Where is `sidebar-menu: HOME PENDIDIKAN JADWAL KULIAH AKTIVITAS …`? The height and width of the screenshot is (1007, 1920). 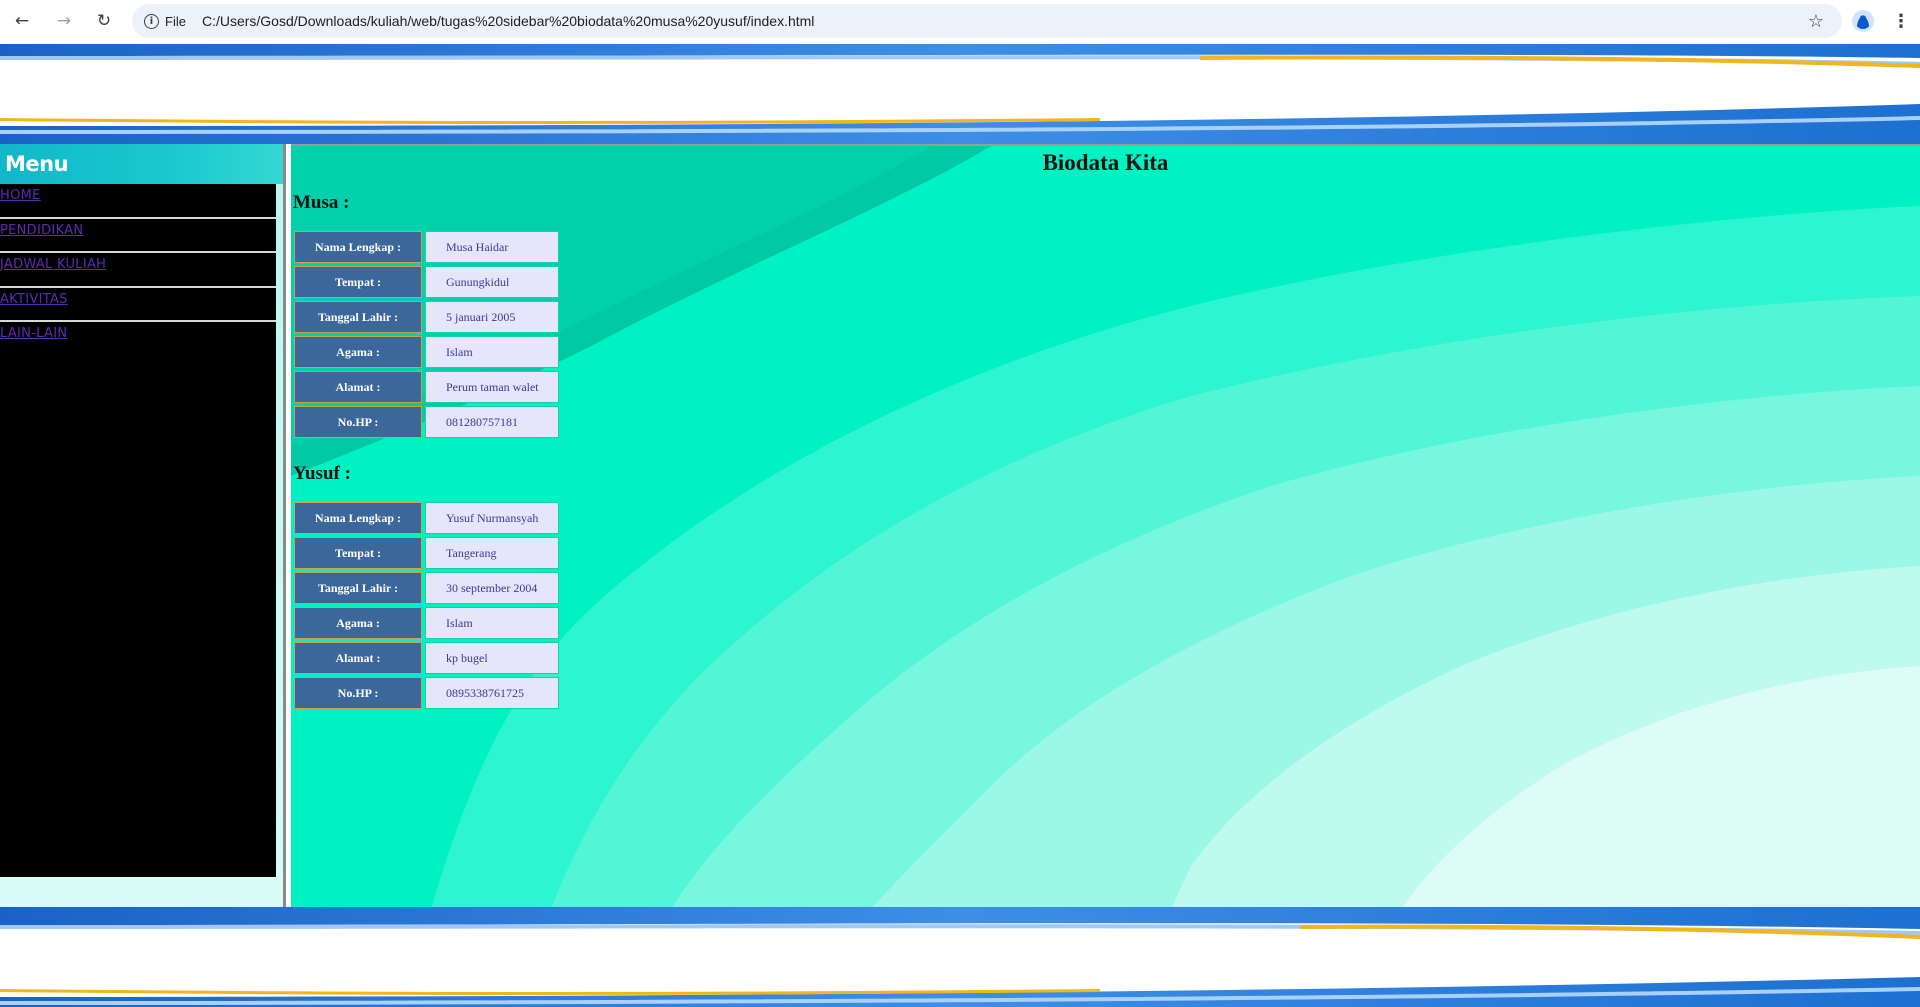 sidebar-menu: HOME PENDIDIKAN JADWAL KULIAH AKTIVITAS … is located at coordinates (138, 530).